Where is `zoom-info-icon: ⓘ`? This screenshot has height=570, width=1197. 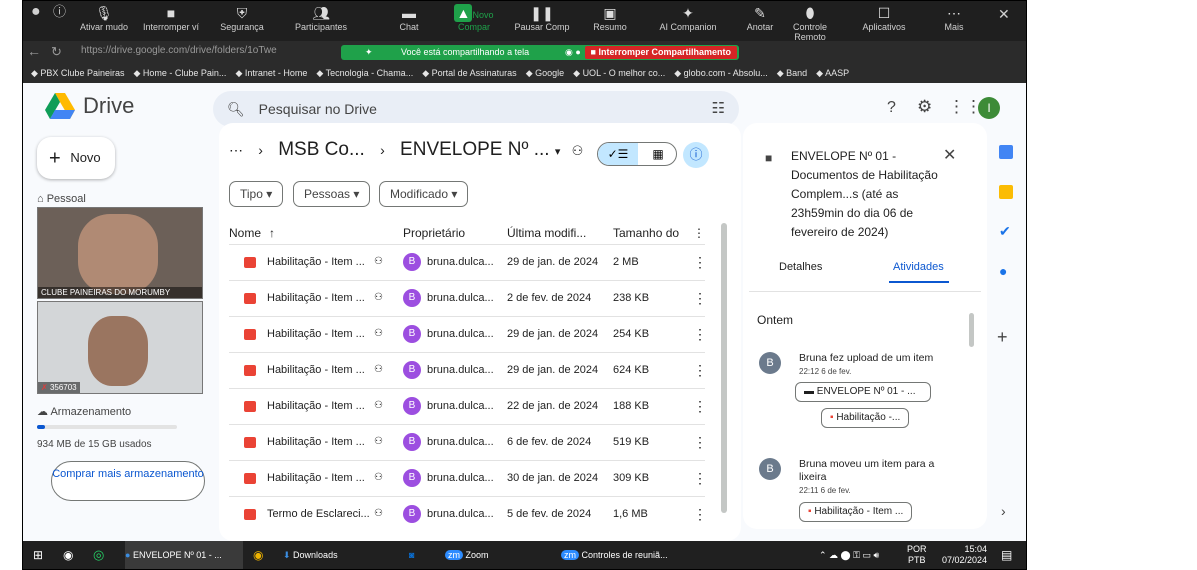 zoom-info-icon: ⓘ is located at coordinates (59, 11).